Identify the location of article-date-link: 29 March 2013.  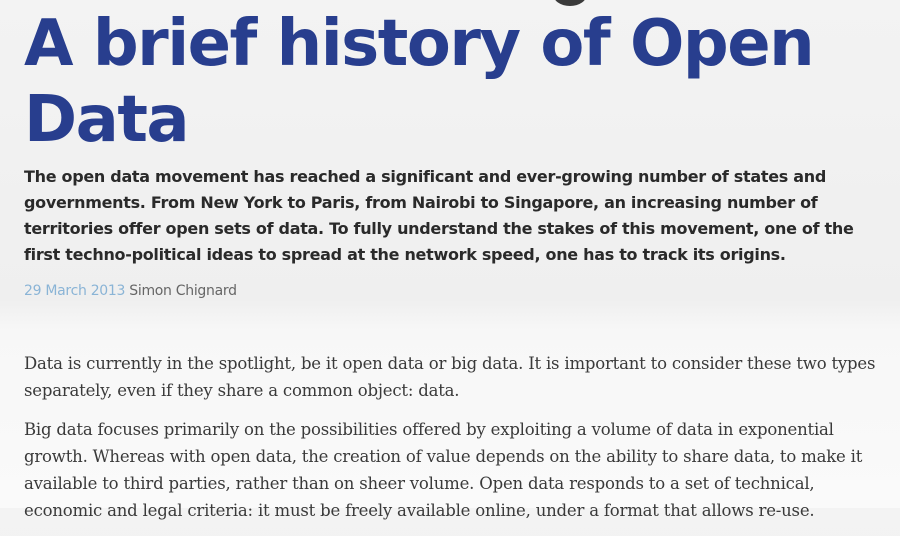
(74, 291).